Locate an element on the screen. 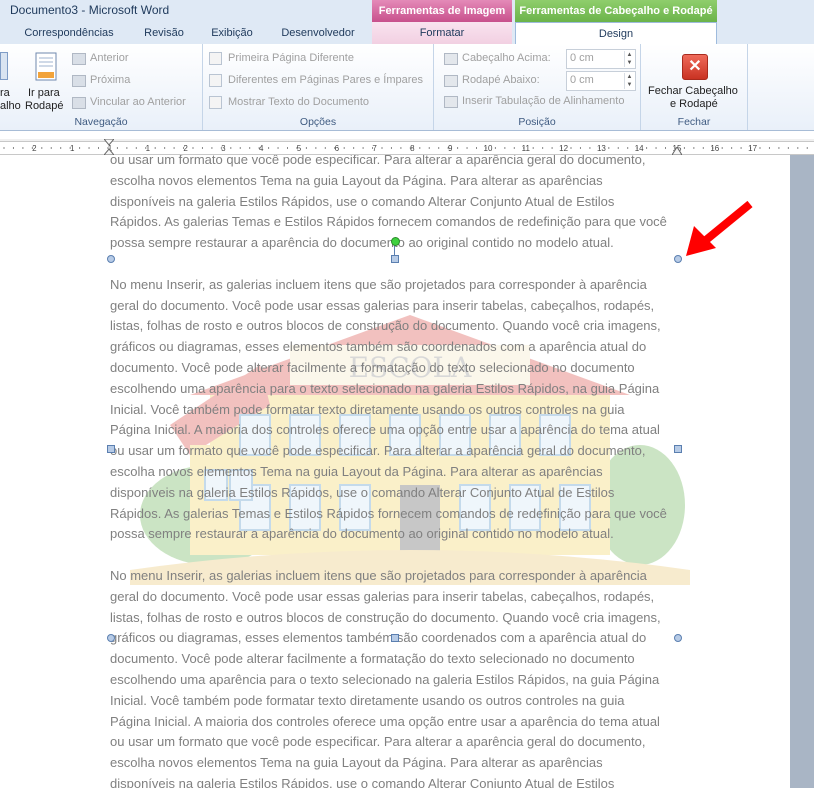 This screenshot has height=788, width=814. rotation-handle is located at coordinates (395, 241).